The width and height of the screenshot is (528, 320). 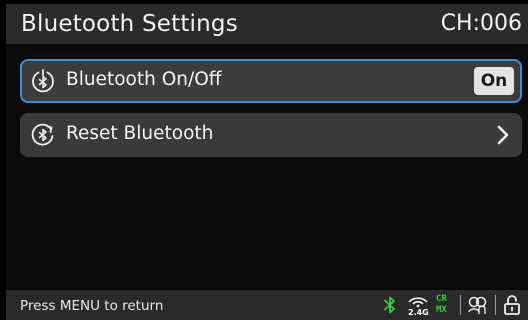 What do you see at coordinates (271, 81) in the screenshot?
I see `menu-item-bluetooth-on-off: Bluetooth On/Off On` at bounding box center [271, 81].